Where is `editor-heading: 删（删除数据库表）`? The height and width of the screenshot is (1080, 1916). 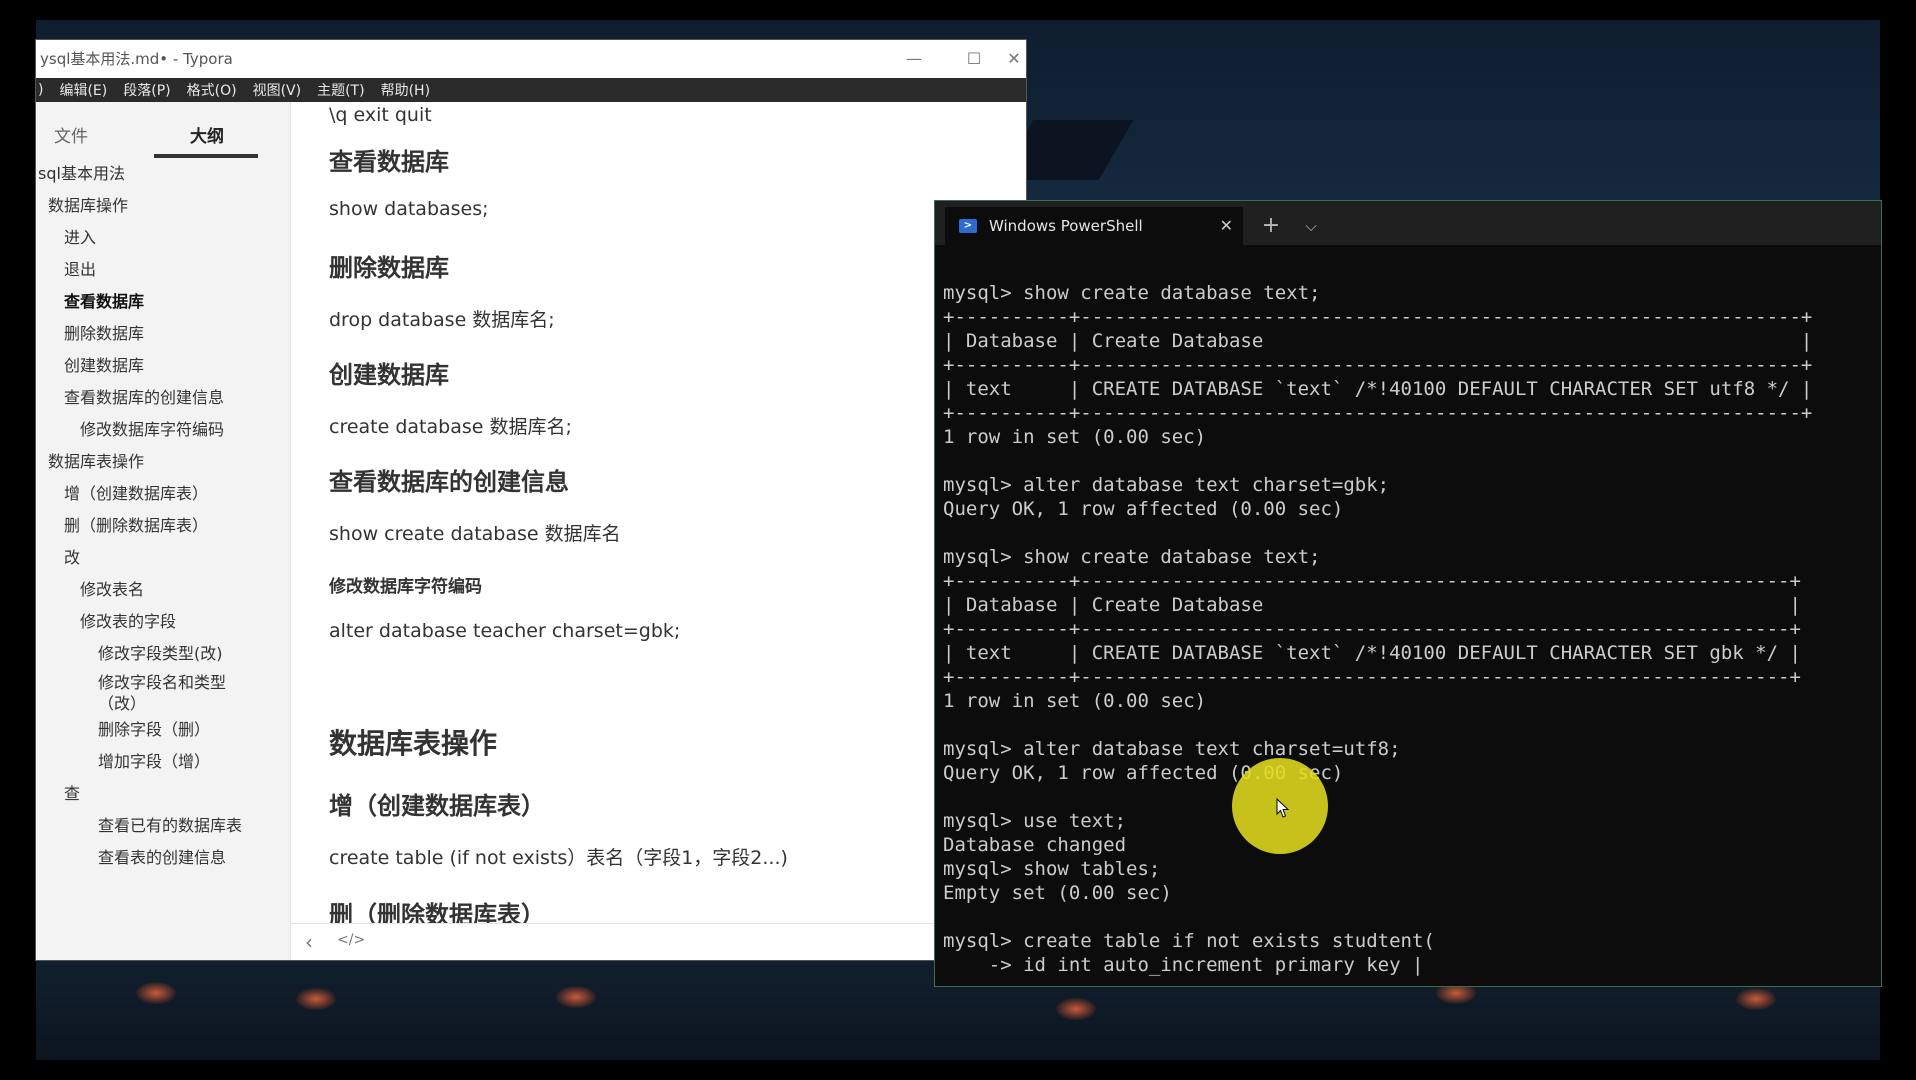 editor-heading: 删（删除数据库表） is located at coordinates (437, 912).